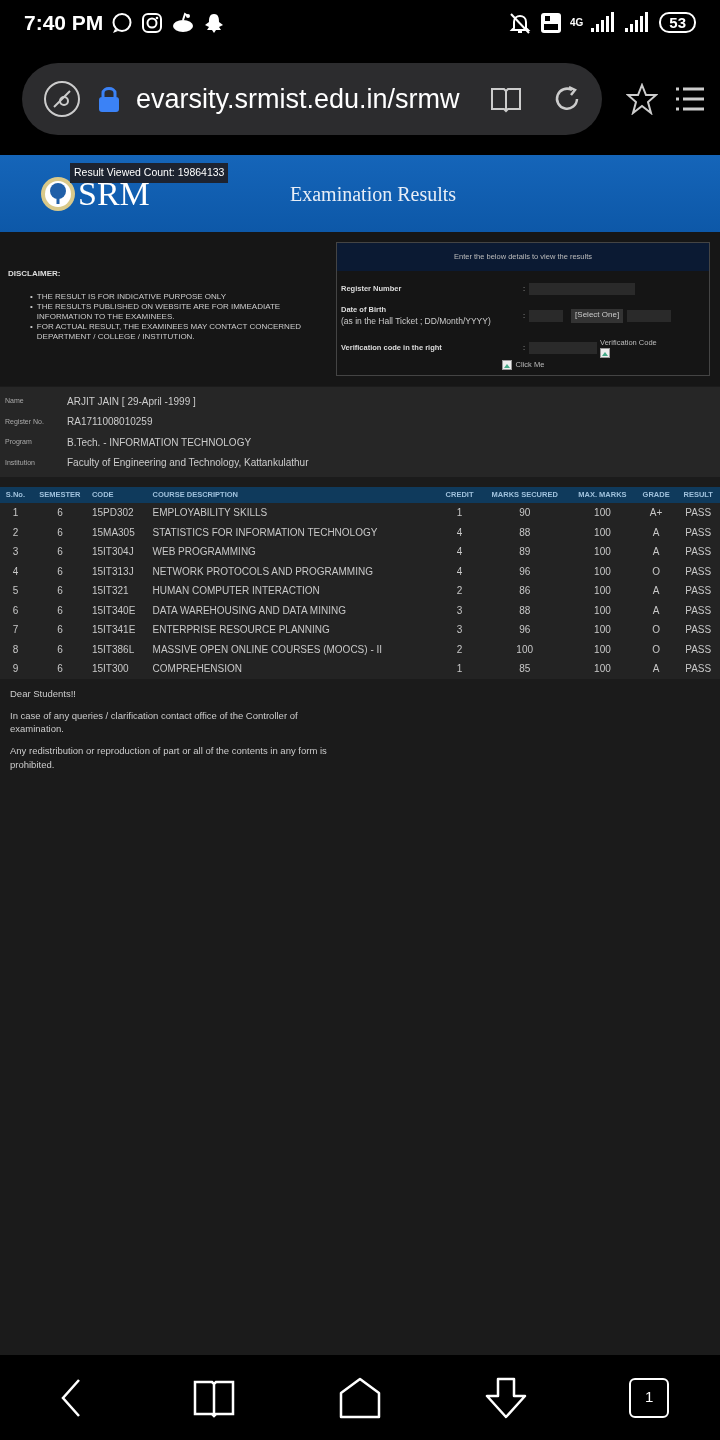 The image size is (720, 1440). Describe the element at coordinates (294, 591) in the screenshot. I see `table-cell: HUMAN COMPUTER INTERACTION` at that location.